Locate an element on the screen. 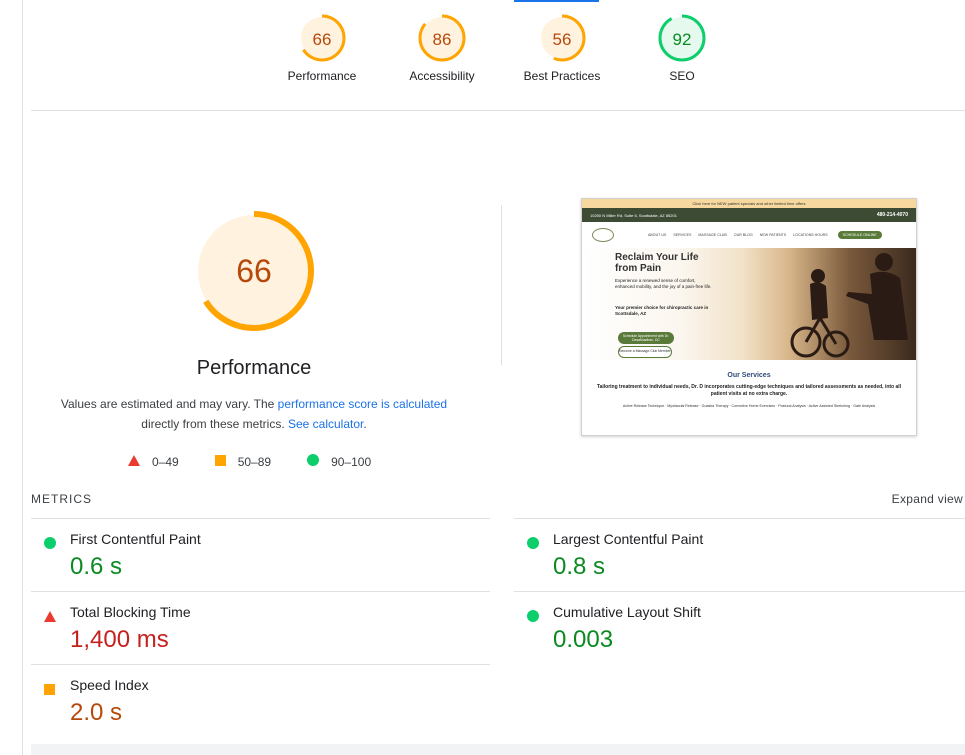 The height and width of the screenshot is (755, 965). gauge-score: 86 is located at coordinates (442, 39).